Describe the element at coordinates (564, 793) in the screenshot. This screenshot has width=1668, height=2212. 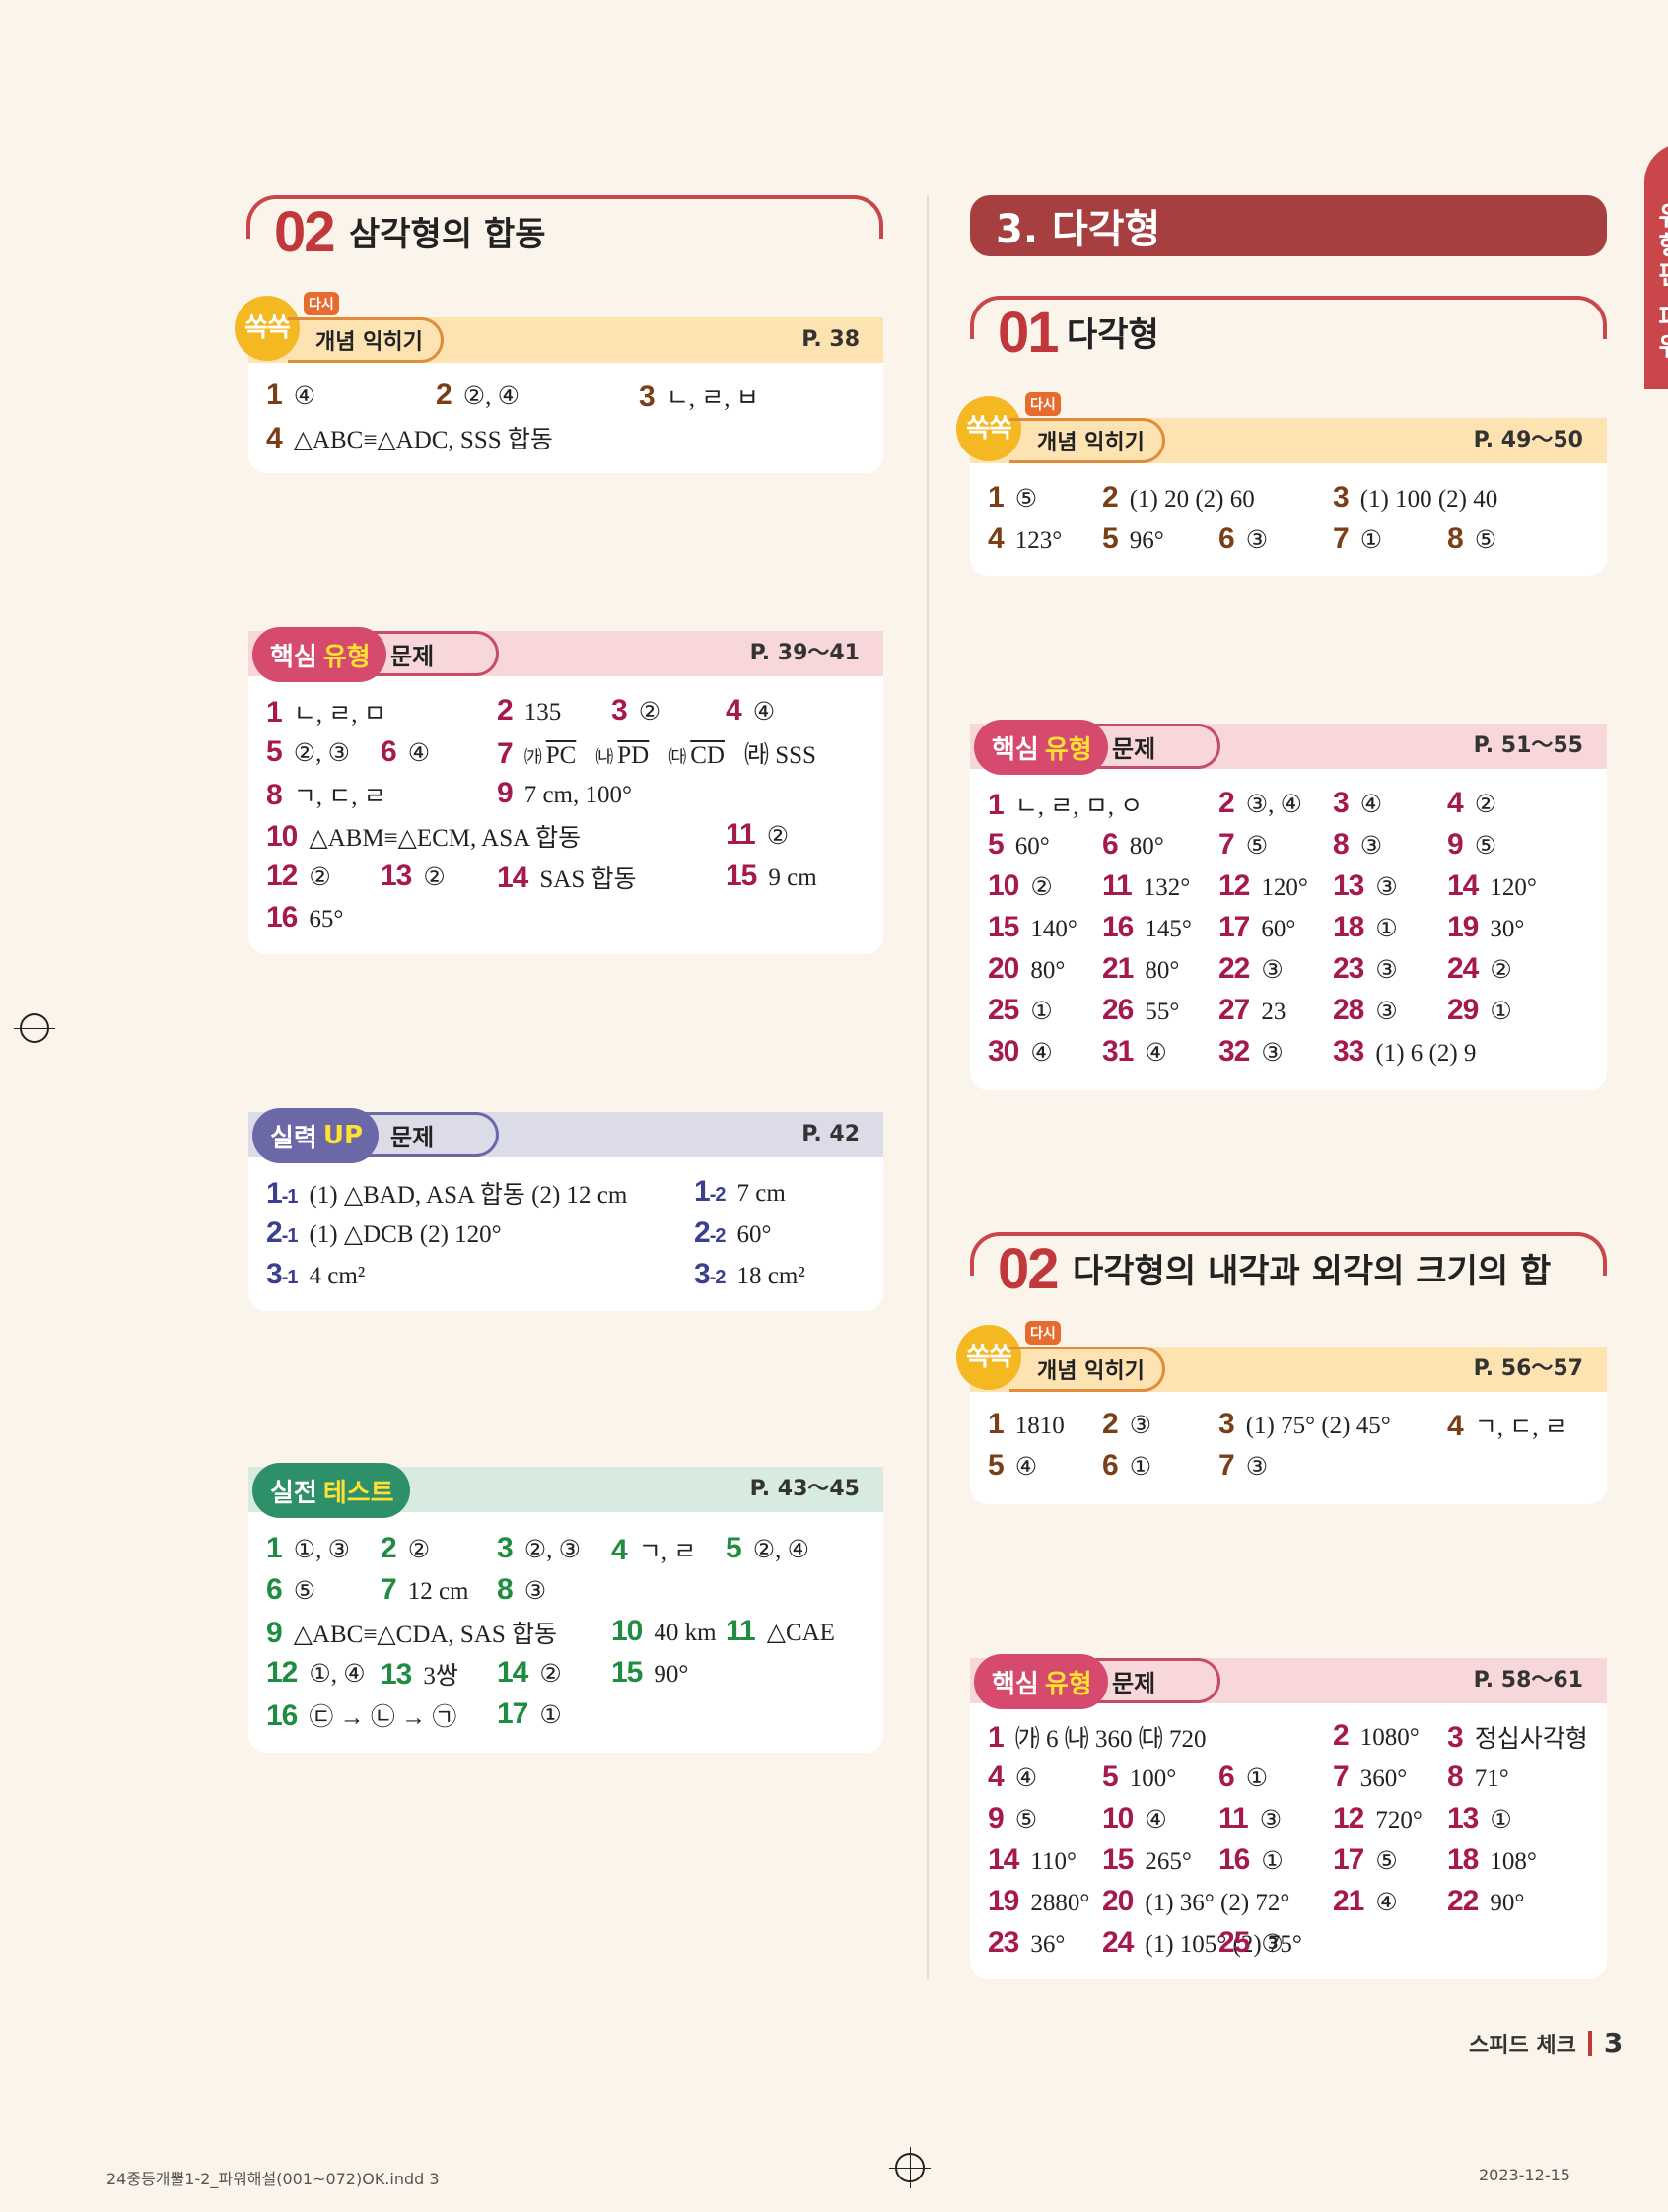
I see `answer-item: 97 cm, 100°` at that location.